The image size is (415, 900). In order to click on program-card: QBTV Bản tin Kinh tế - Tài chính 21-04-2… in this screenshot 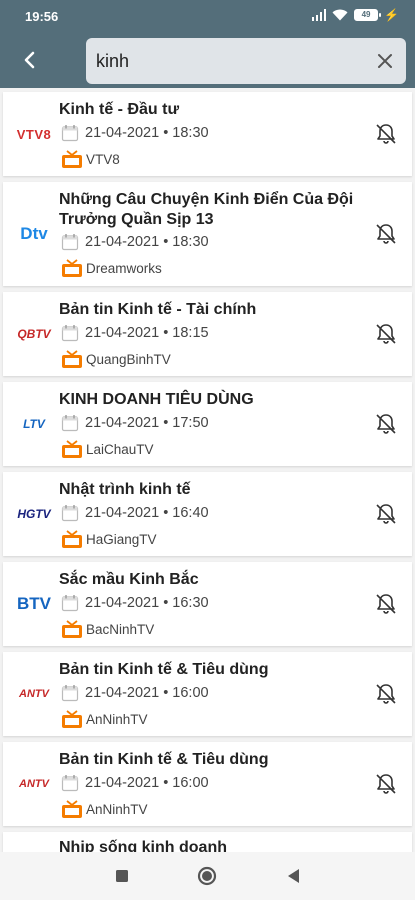, I will do `click(207, 334)`.